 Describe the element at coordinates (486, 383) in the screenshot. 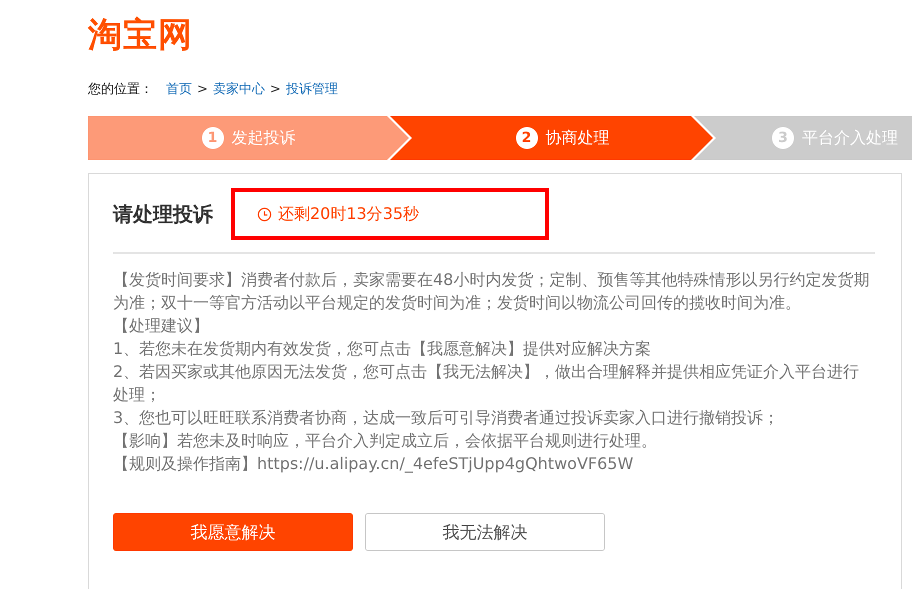

I see `instruction-text: 2、若因买家或其他原因无法发货，您可点击【我无法解决】，做出合理解释并提供相应凭证介入平台进行处理；` at that location.